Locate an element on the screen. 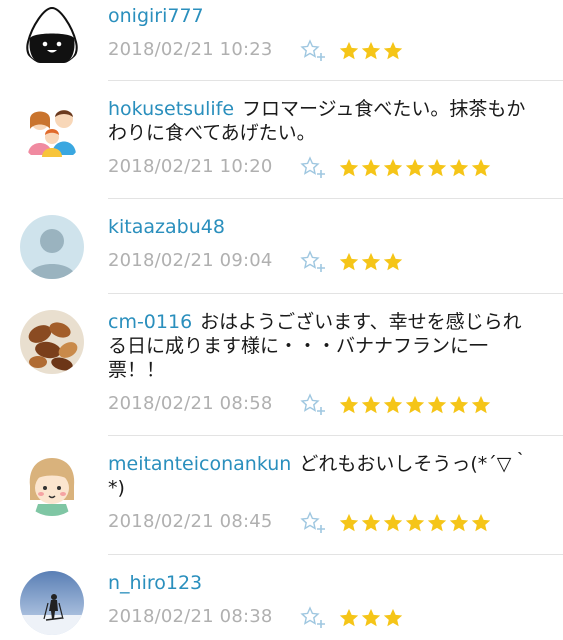 Image resolution: width=563 pixels, height=640 pixels. comment-meta: 2018/02/21 09:04 is located at coordinates (323, 262).